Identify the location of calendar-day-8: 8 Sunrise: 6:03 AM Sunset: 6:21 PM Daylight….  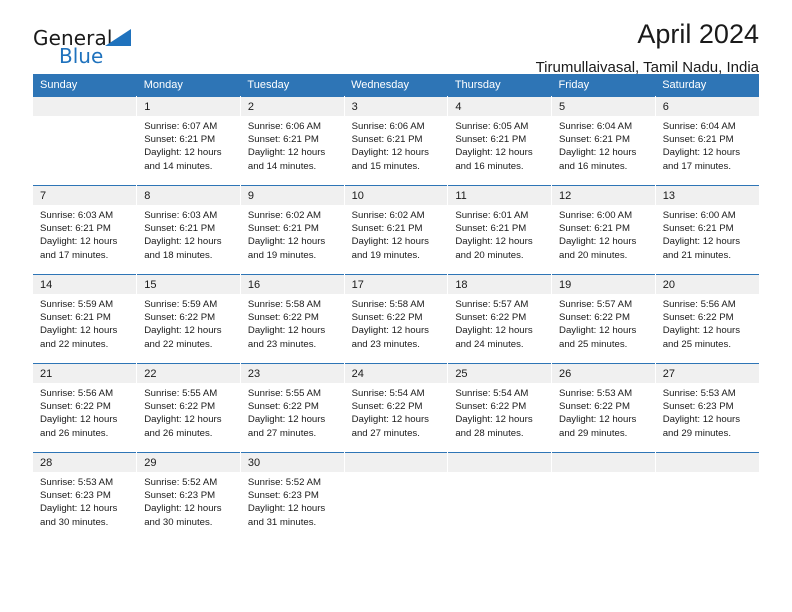
(188, 230).